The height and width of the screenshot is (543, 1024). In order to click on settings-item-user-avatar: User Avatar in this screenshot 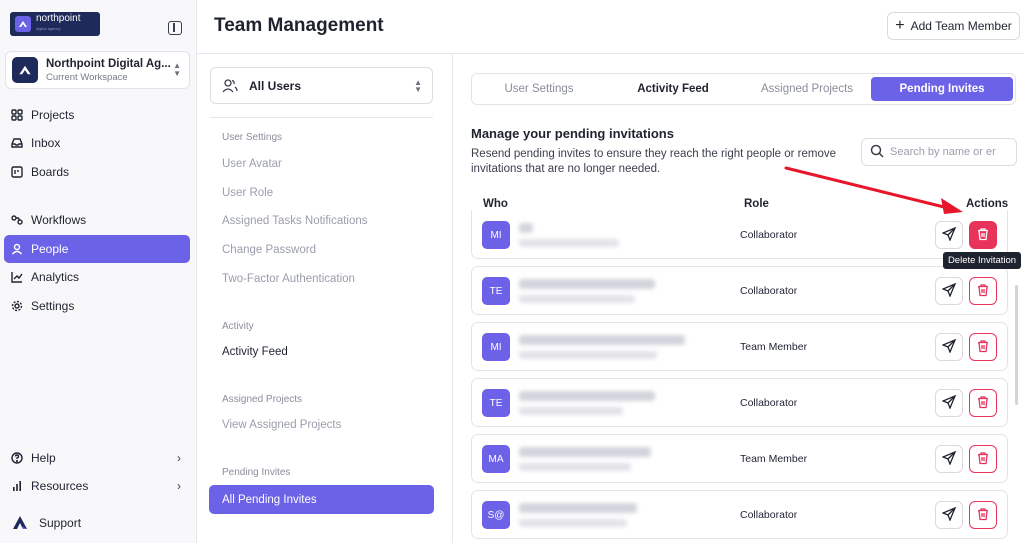, I will do `click(252, 164)`.